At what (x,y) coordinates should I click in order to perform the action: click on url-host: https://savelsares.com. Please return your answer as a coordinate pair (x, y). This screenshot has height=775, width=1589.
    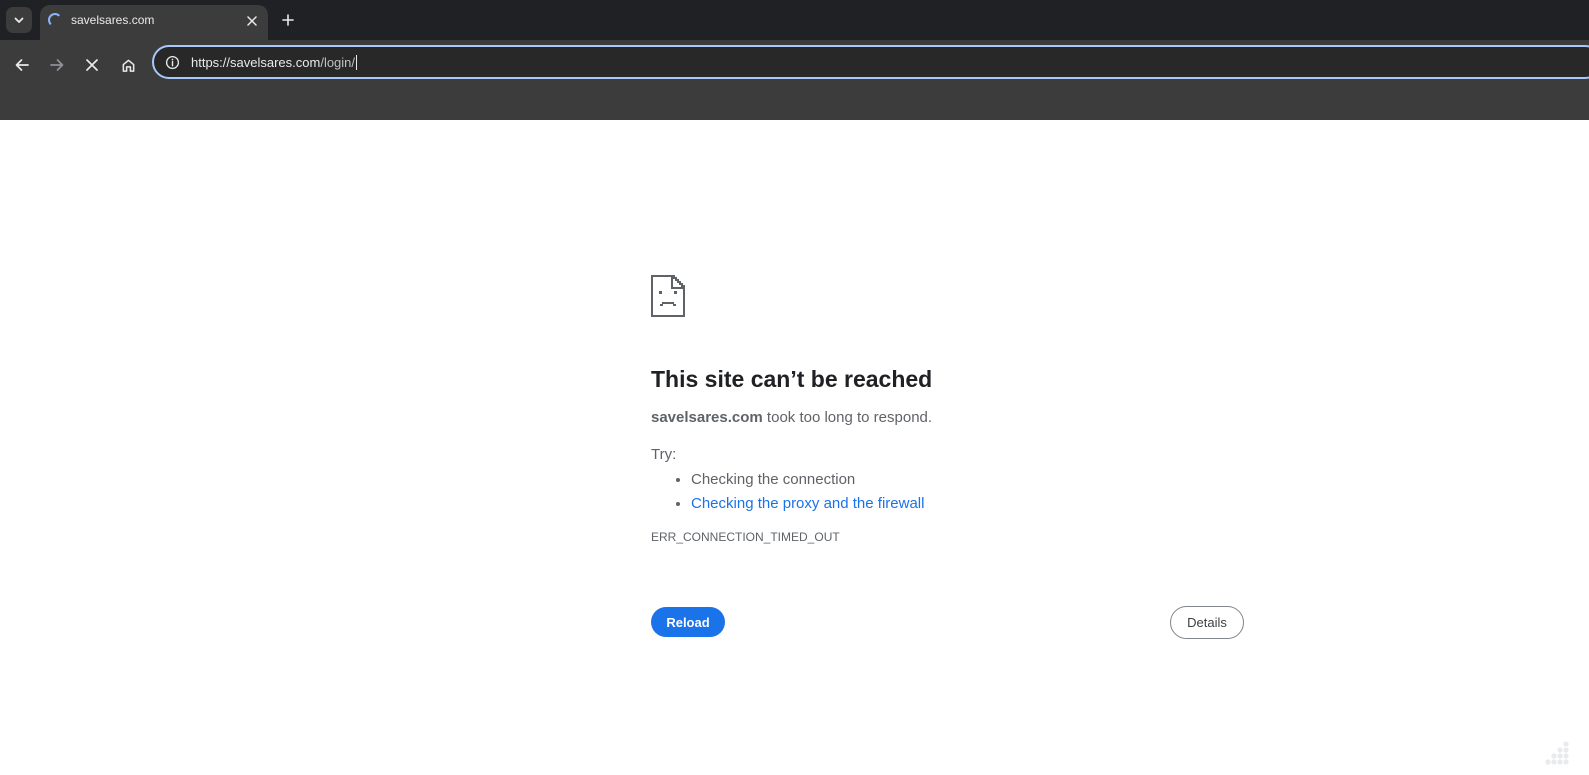
    Looking at the image, I should click on (256, 62).